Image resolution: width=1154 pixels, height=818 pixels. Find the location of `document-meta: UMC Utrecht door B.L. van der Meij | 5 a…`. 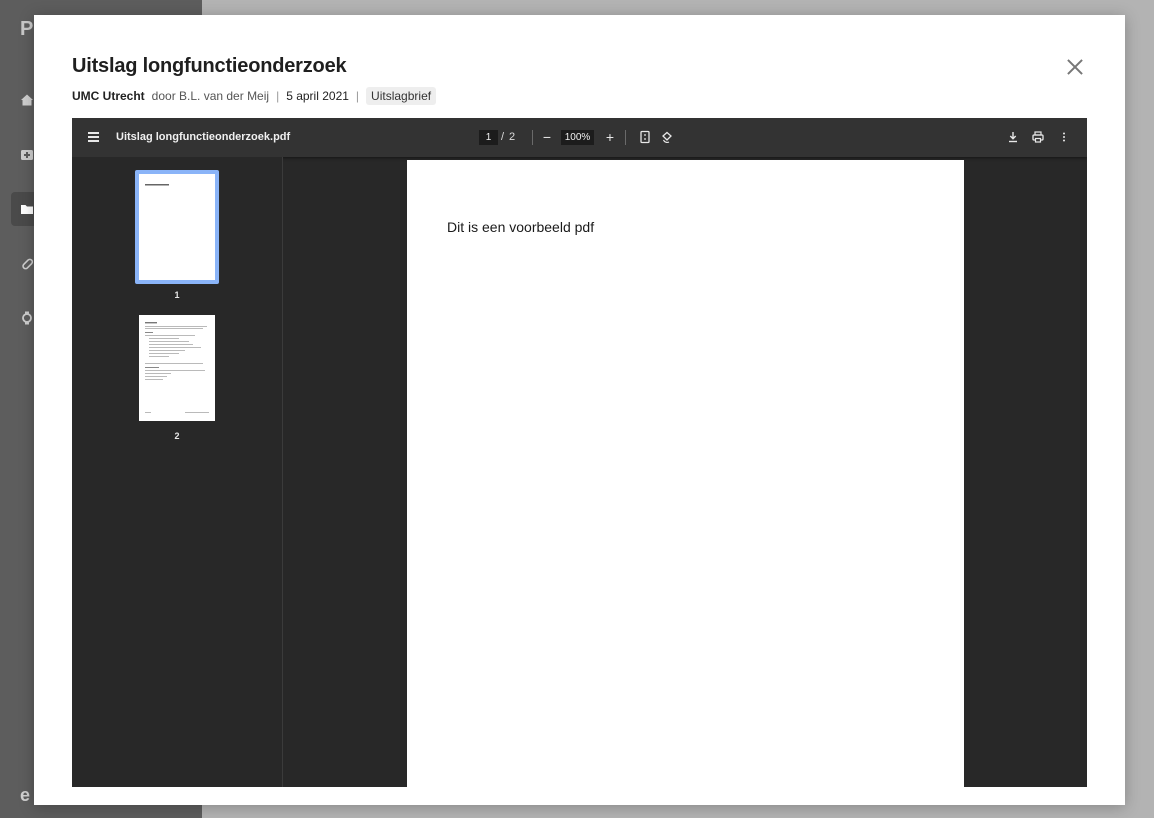

document-meta: UMC Utrecht door B.L. van der Meij | 5 a… is located at coordinates (254, 96).